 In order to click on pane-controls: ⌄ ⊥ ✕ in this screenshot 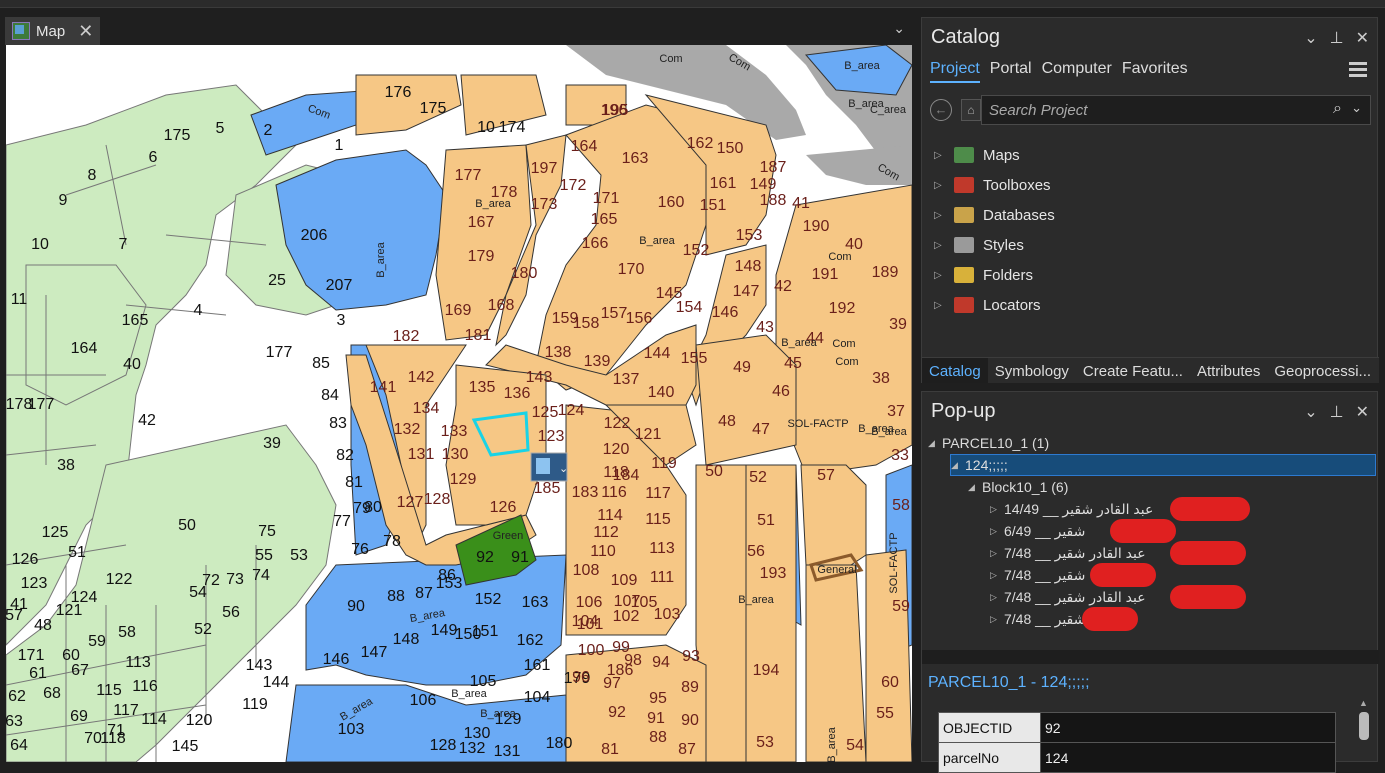, I will do `click(1336, 412)`.